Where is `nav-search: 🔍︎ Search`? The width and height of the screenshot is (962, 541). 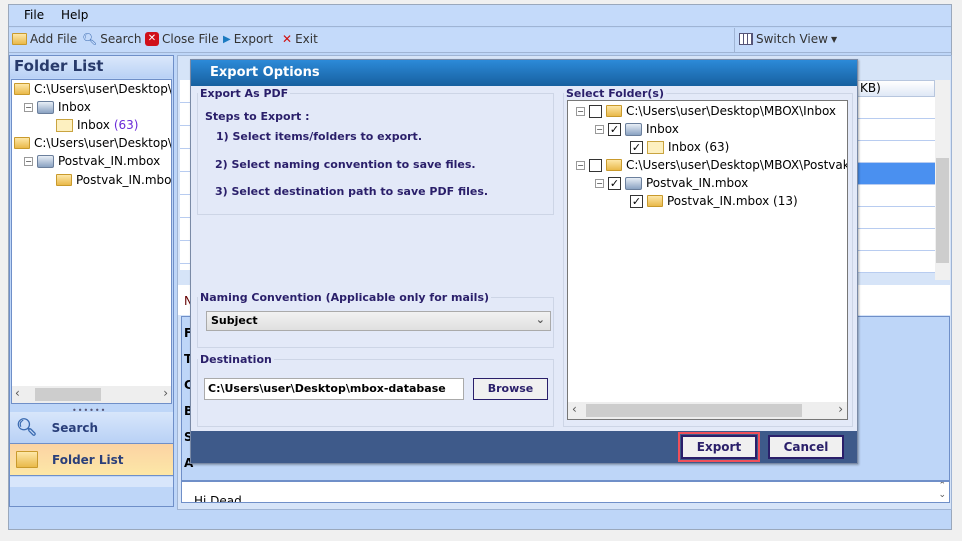 nav-search: 🔍︎ Search is located at coordinates (91, 428).